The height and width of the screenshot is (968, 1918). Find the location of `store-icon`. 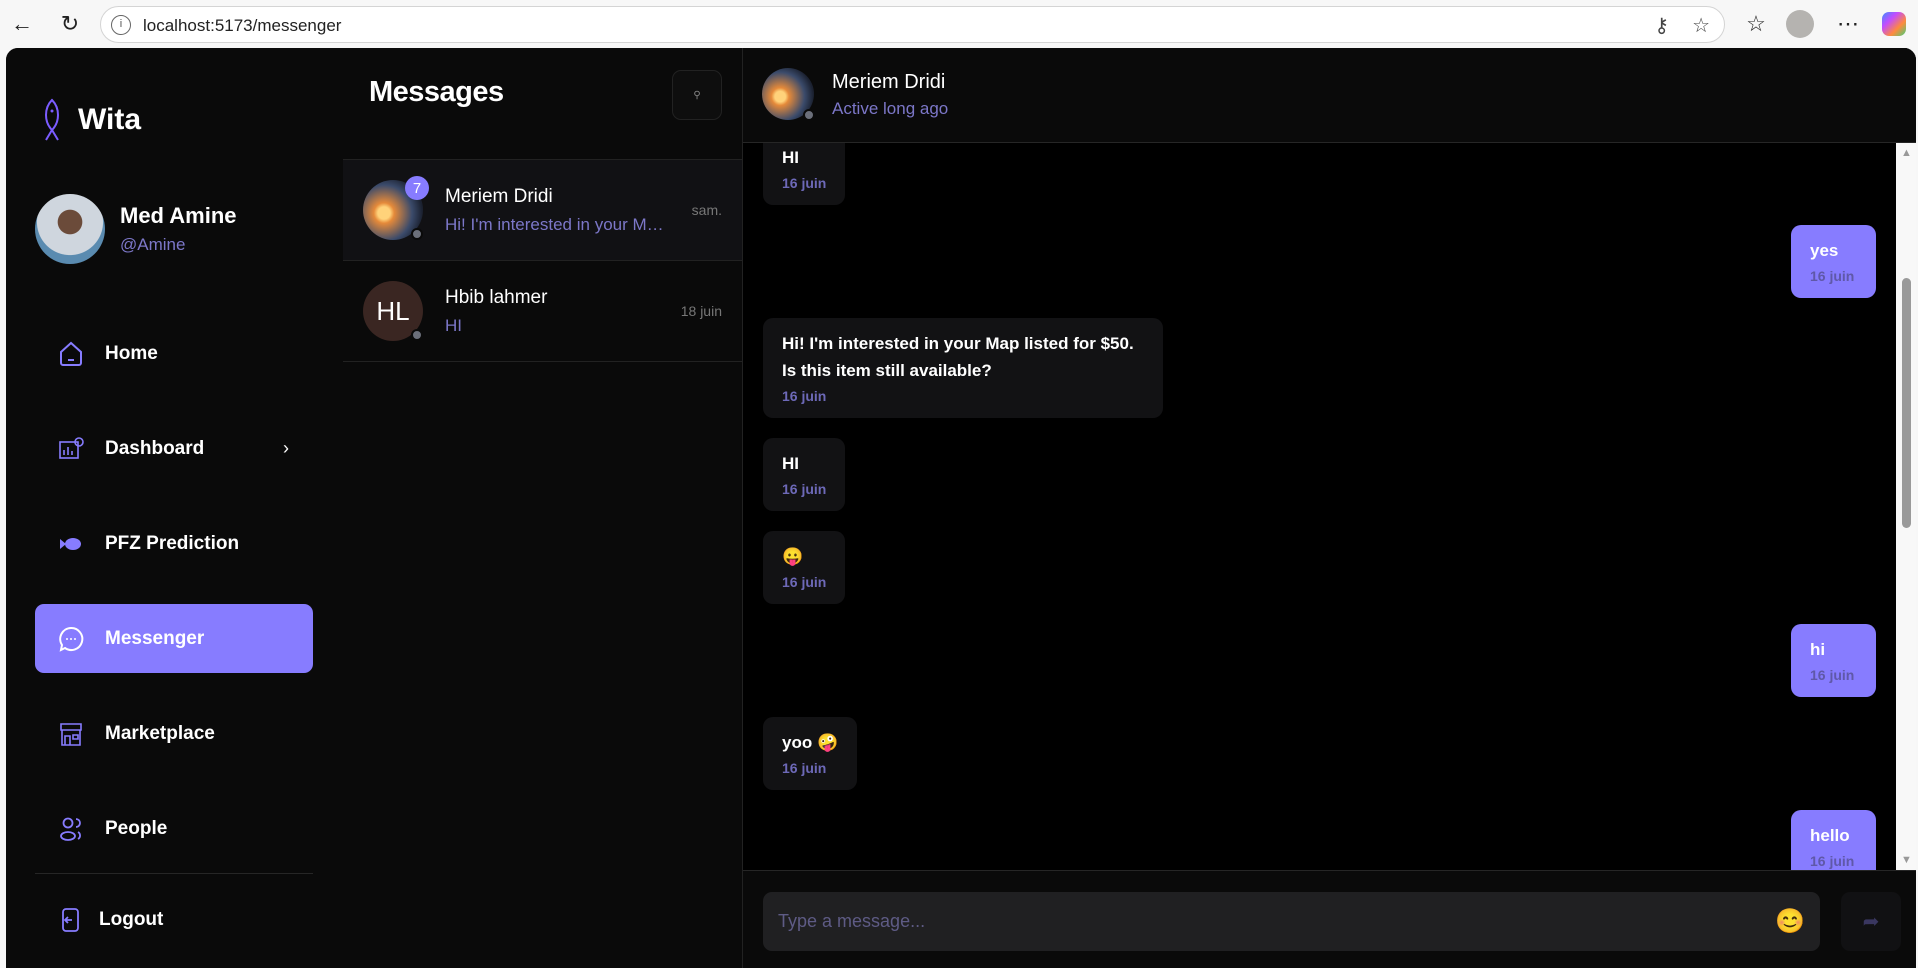

store-icon is located at coordinates (71, 734).